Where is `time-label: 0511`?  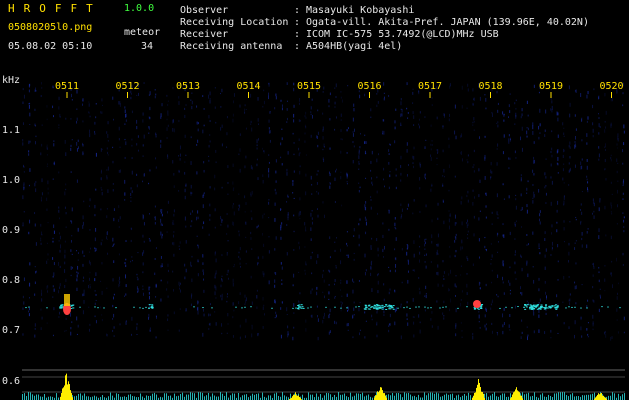 time-label: 0511 is located at coordinates (67, 86).